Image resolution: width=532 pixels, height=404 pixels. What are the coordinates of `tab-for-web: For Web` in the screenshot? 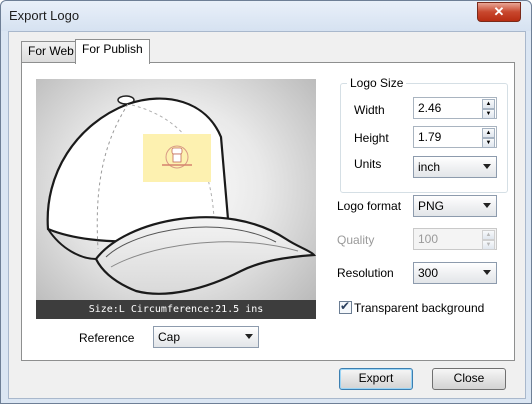 It's located at (51, 51).